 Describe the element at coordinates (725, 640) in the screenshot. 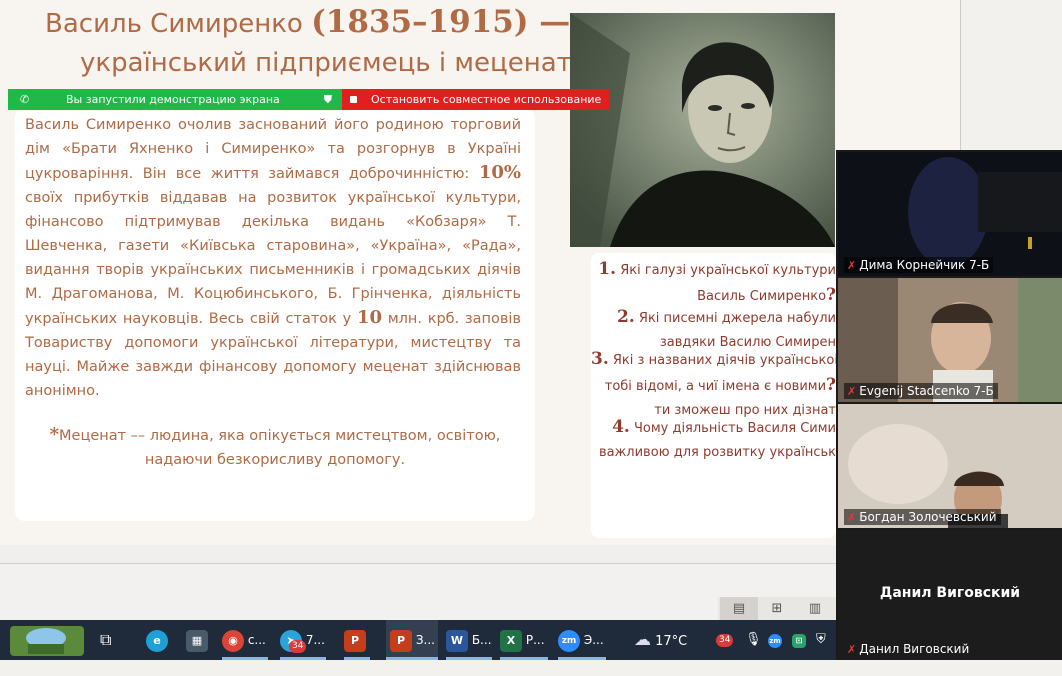

I see `tray-badge: 34` at that location.